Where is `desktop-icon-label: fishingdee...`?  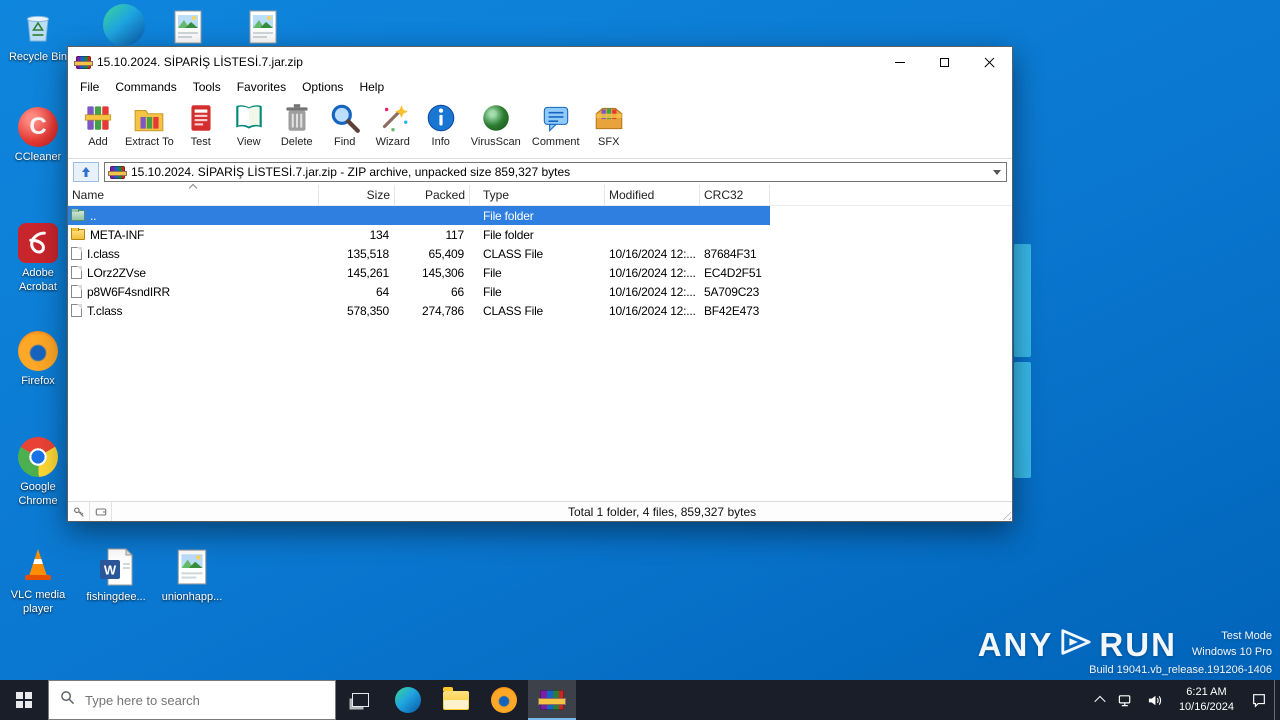
desktop-icon-label: fishingdee... is located at coordinates (116, 597).